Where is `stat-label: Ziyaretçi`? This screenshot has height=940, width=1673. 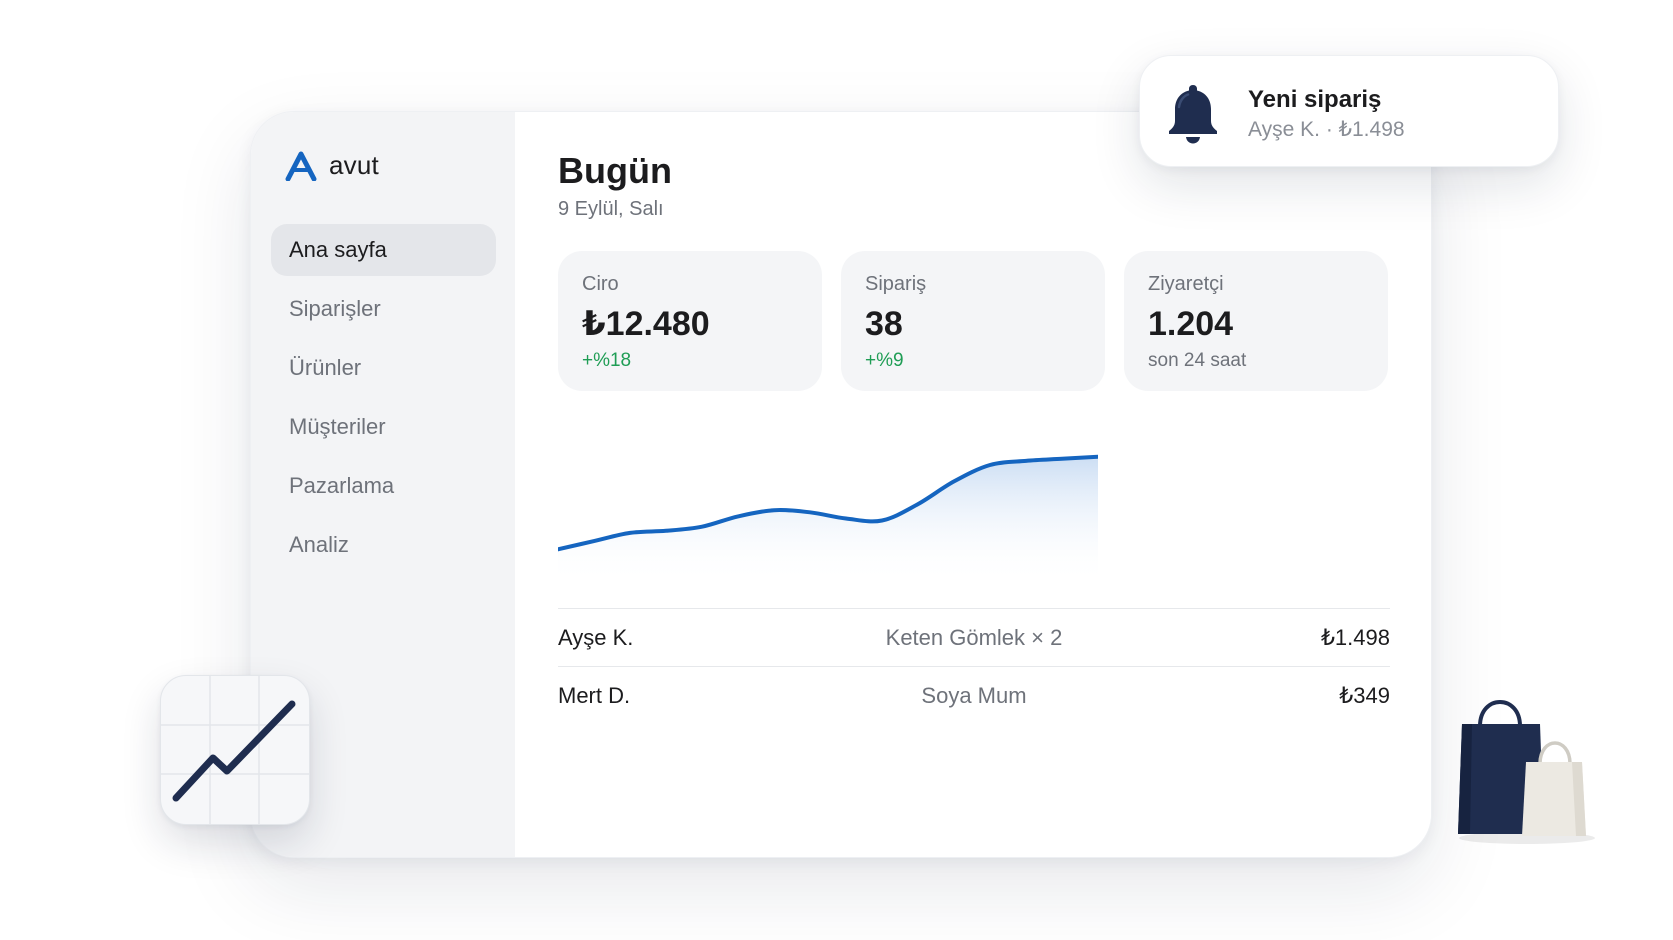
stat-label: Ziyaretçi is located at coordinates (1186, 284).